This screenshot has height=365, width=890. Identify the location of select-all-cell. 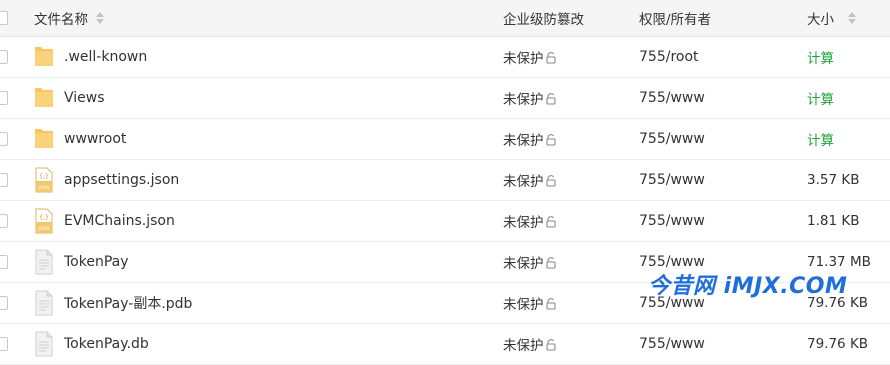
(7, 18).